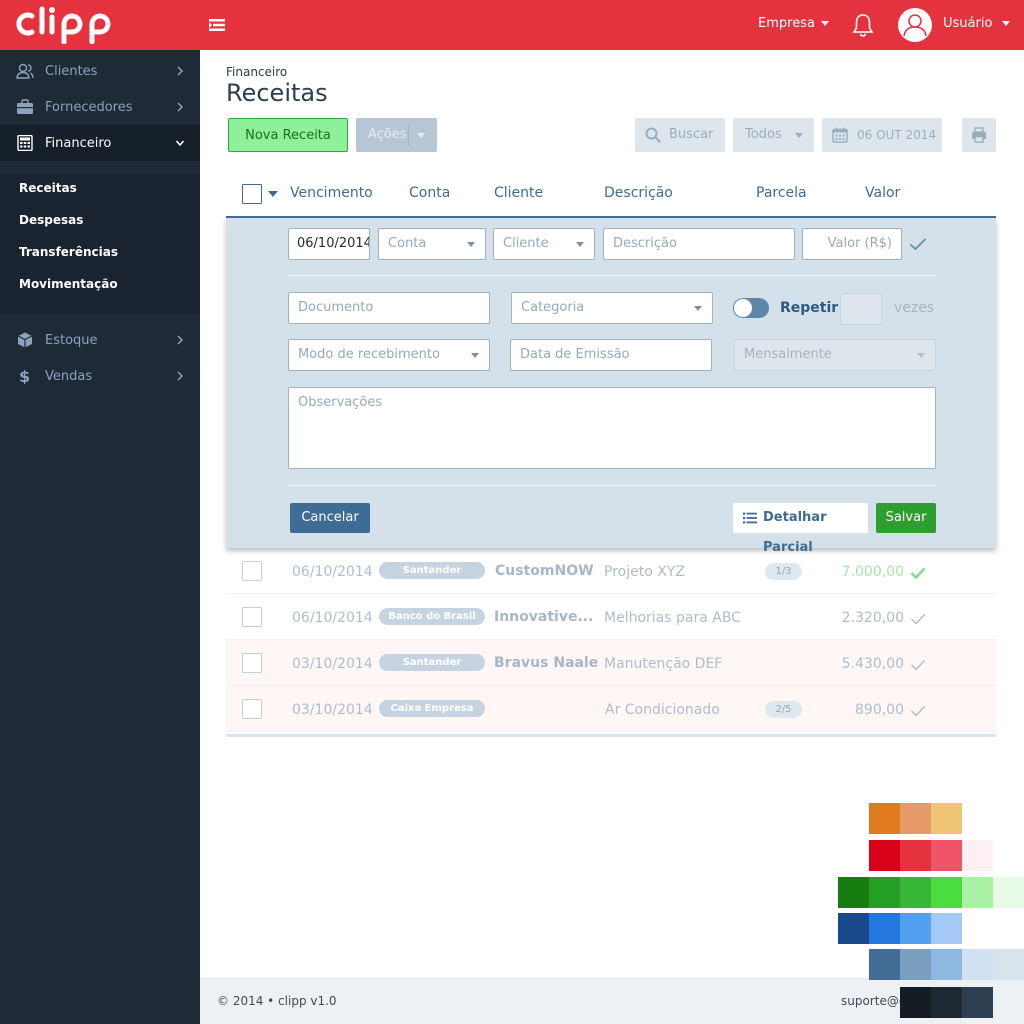 Image resolution: width=1024 pixels, height=1024 pixels. What do you see at coordinates (72, 25) in the screenshot?
I see `clipp-logo` at bounding box center [72, 25].